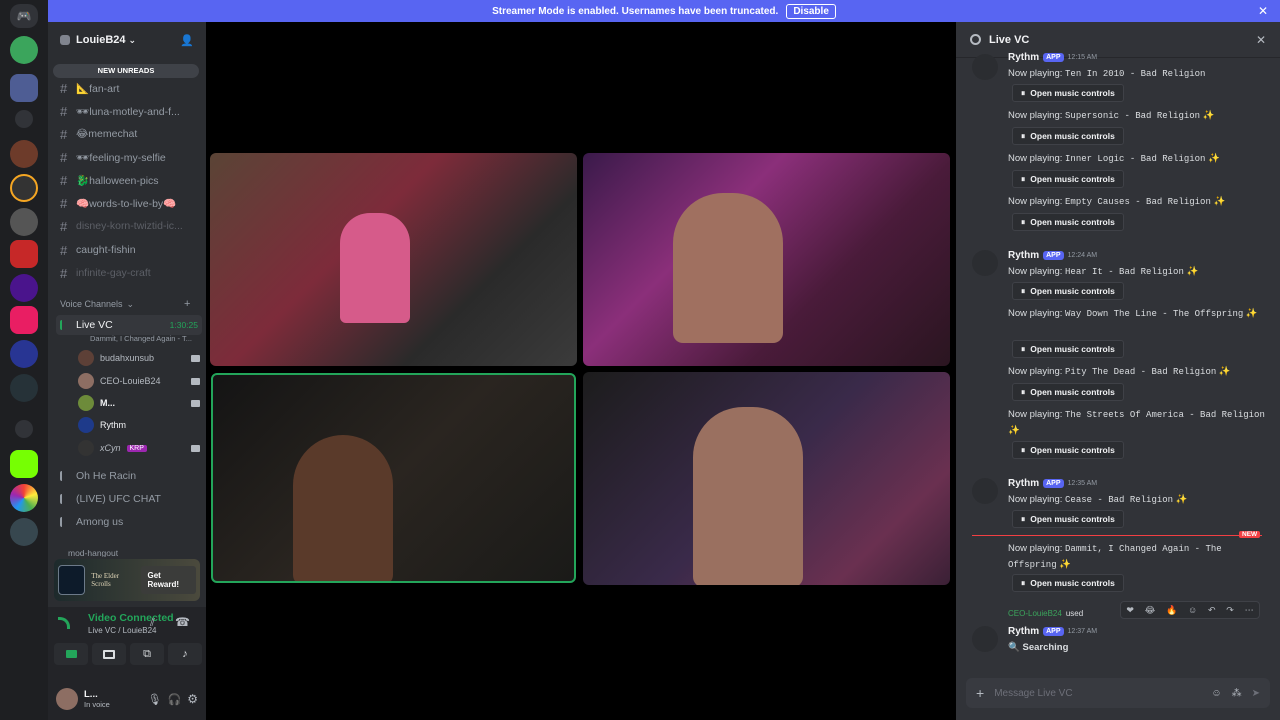  Describe the element at coordinates (139, 425) in the screenshot. I see `voice-member: Rythm` at that location.